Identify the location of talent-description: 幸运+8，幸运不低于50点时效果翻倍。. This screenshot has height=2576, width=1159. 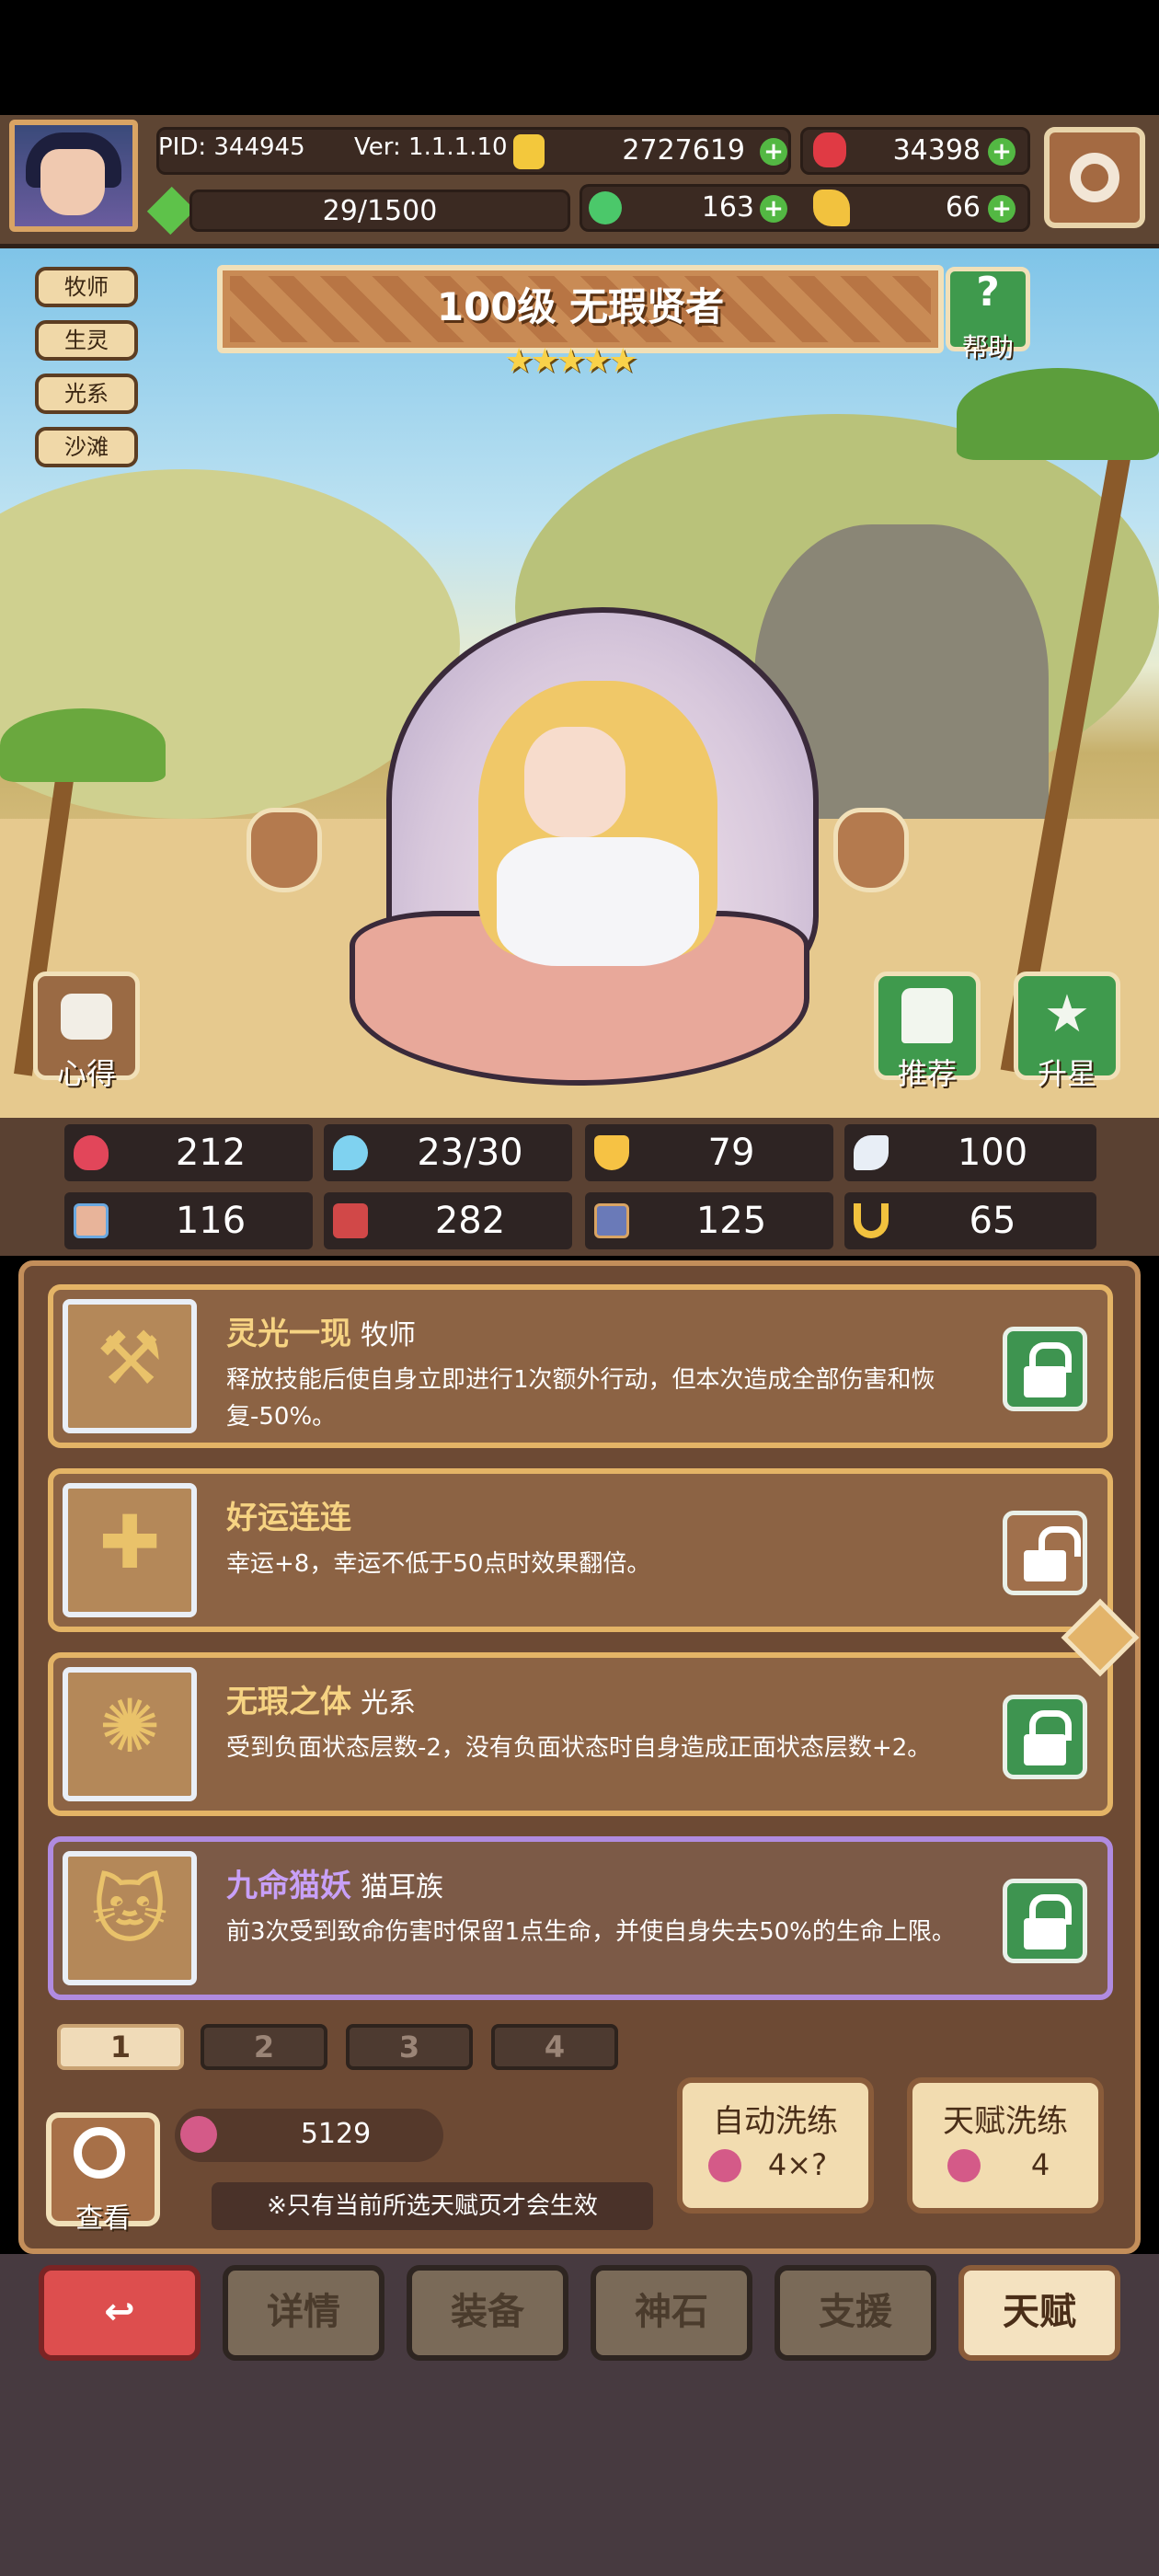
(438, 1564).